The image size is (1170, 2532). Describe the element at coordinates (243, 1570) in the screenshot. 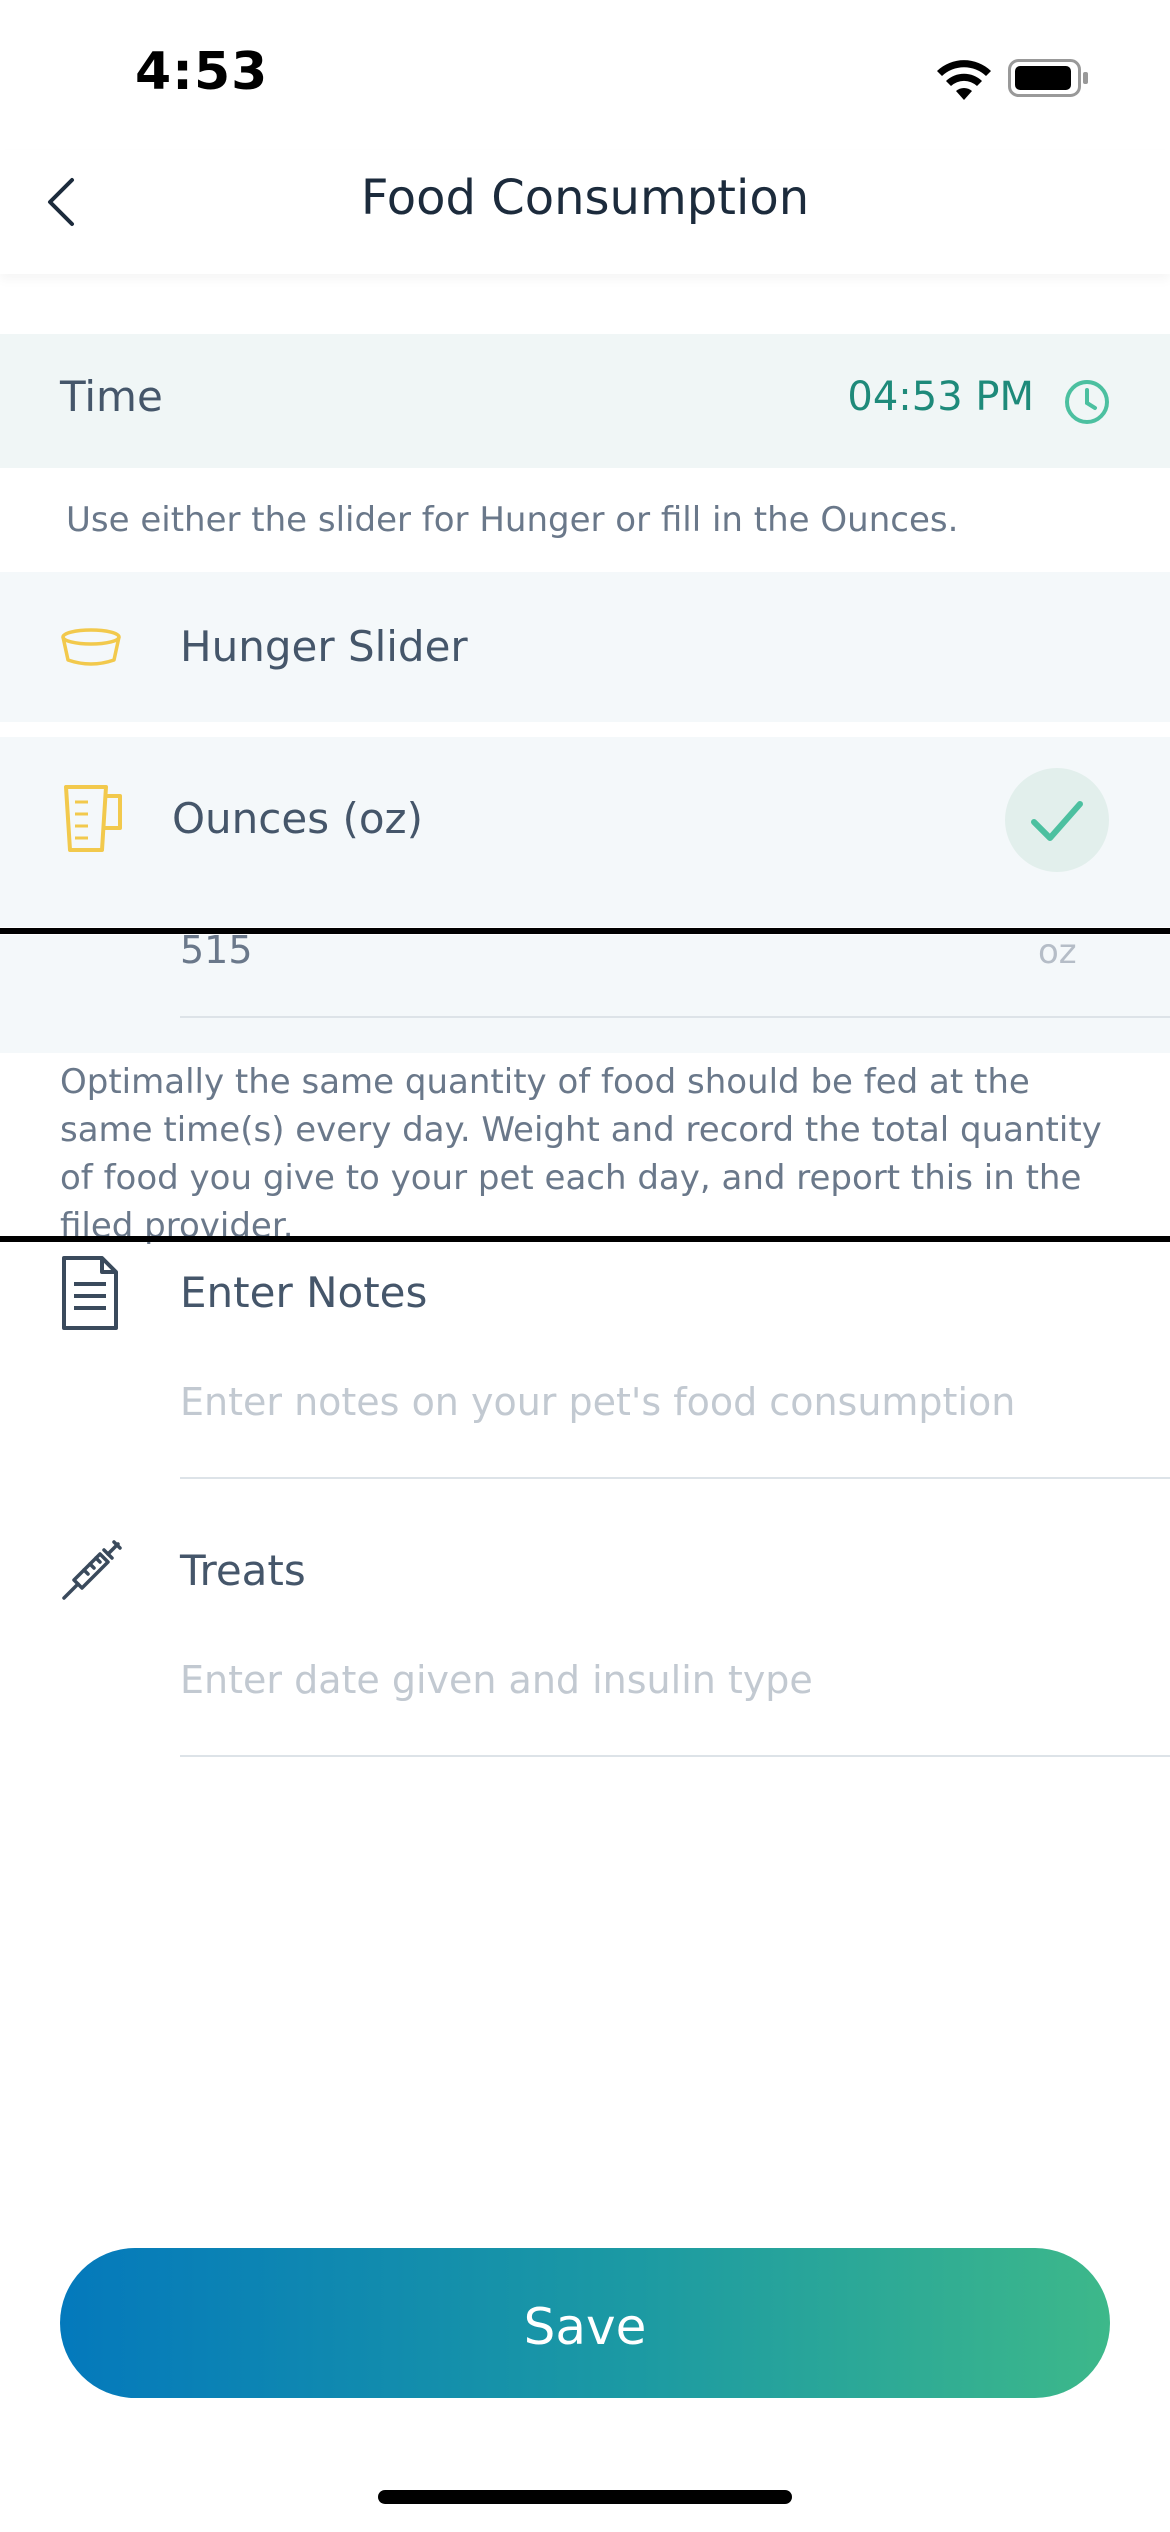

I see `treats-label: Treats` at that location.